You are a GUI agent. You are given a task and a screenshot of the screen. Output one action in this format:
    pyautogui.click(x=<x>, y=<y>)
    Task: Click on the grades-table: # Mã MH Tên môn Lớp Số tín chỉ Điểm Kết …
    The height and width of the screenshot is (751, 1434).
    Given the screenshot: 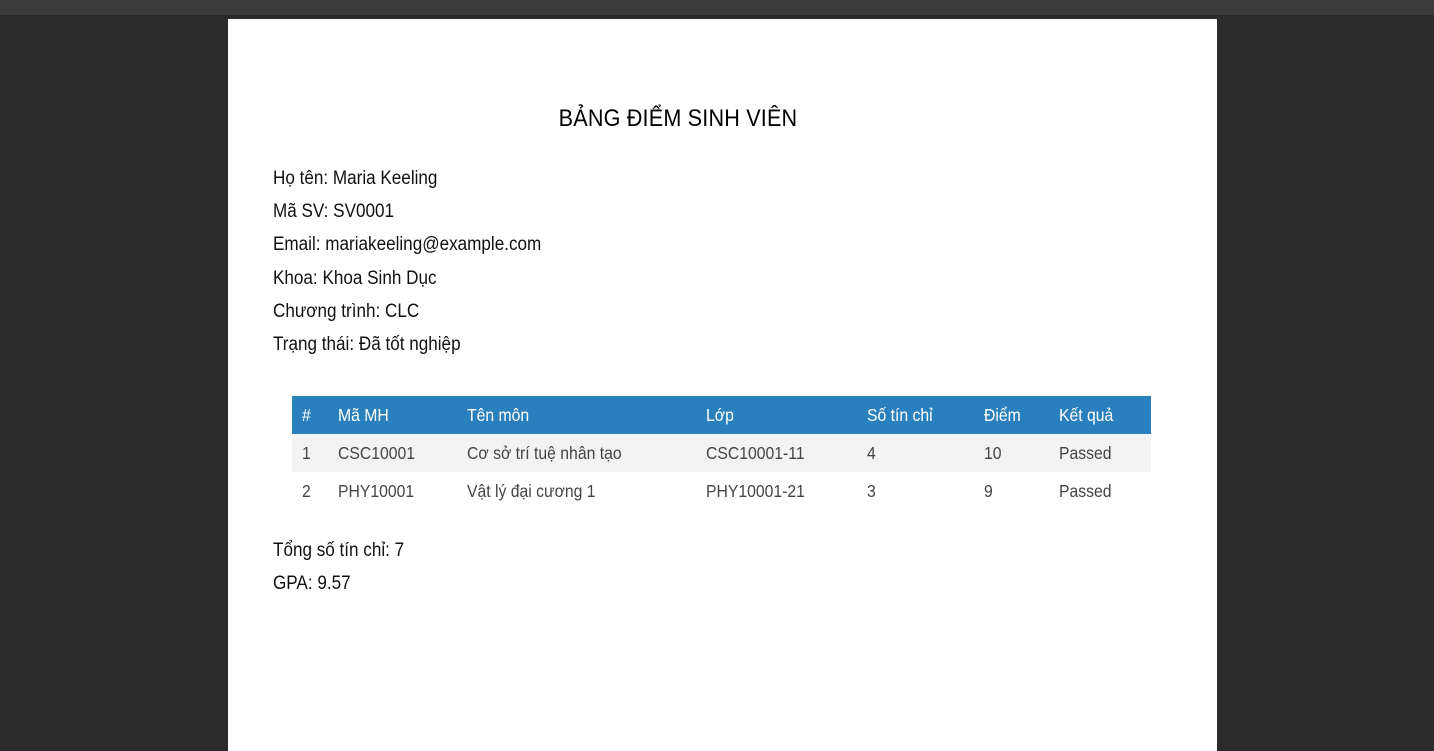 What is the action you would take?
    pyautogui.click(x=721, y=453)
    